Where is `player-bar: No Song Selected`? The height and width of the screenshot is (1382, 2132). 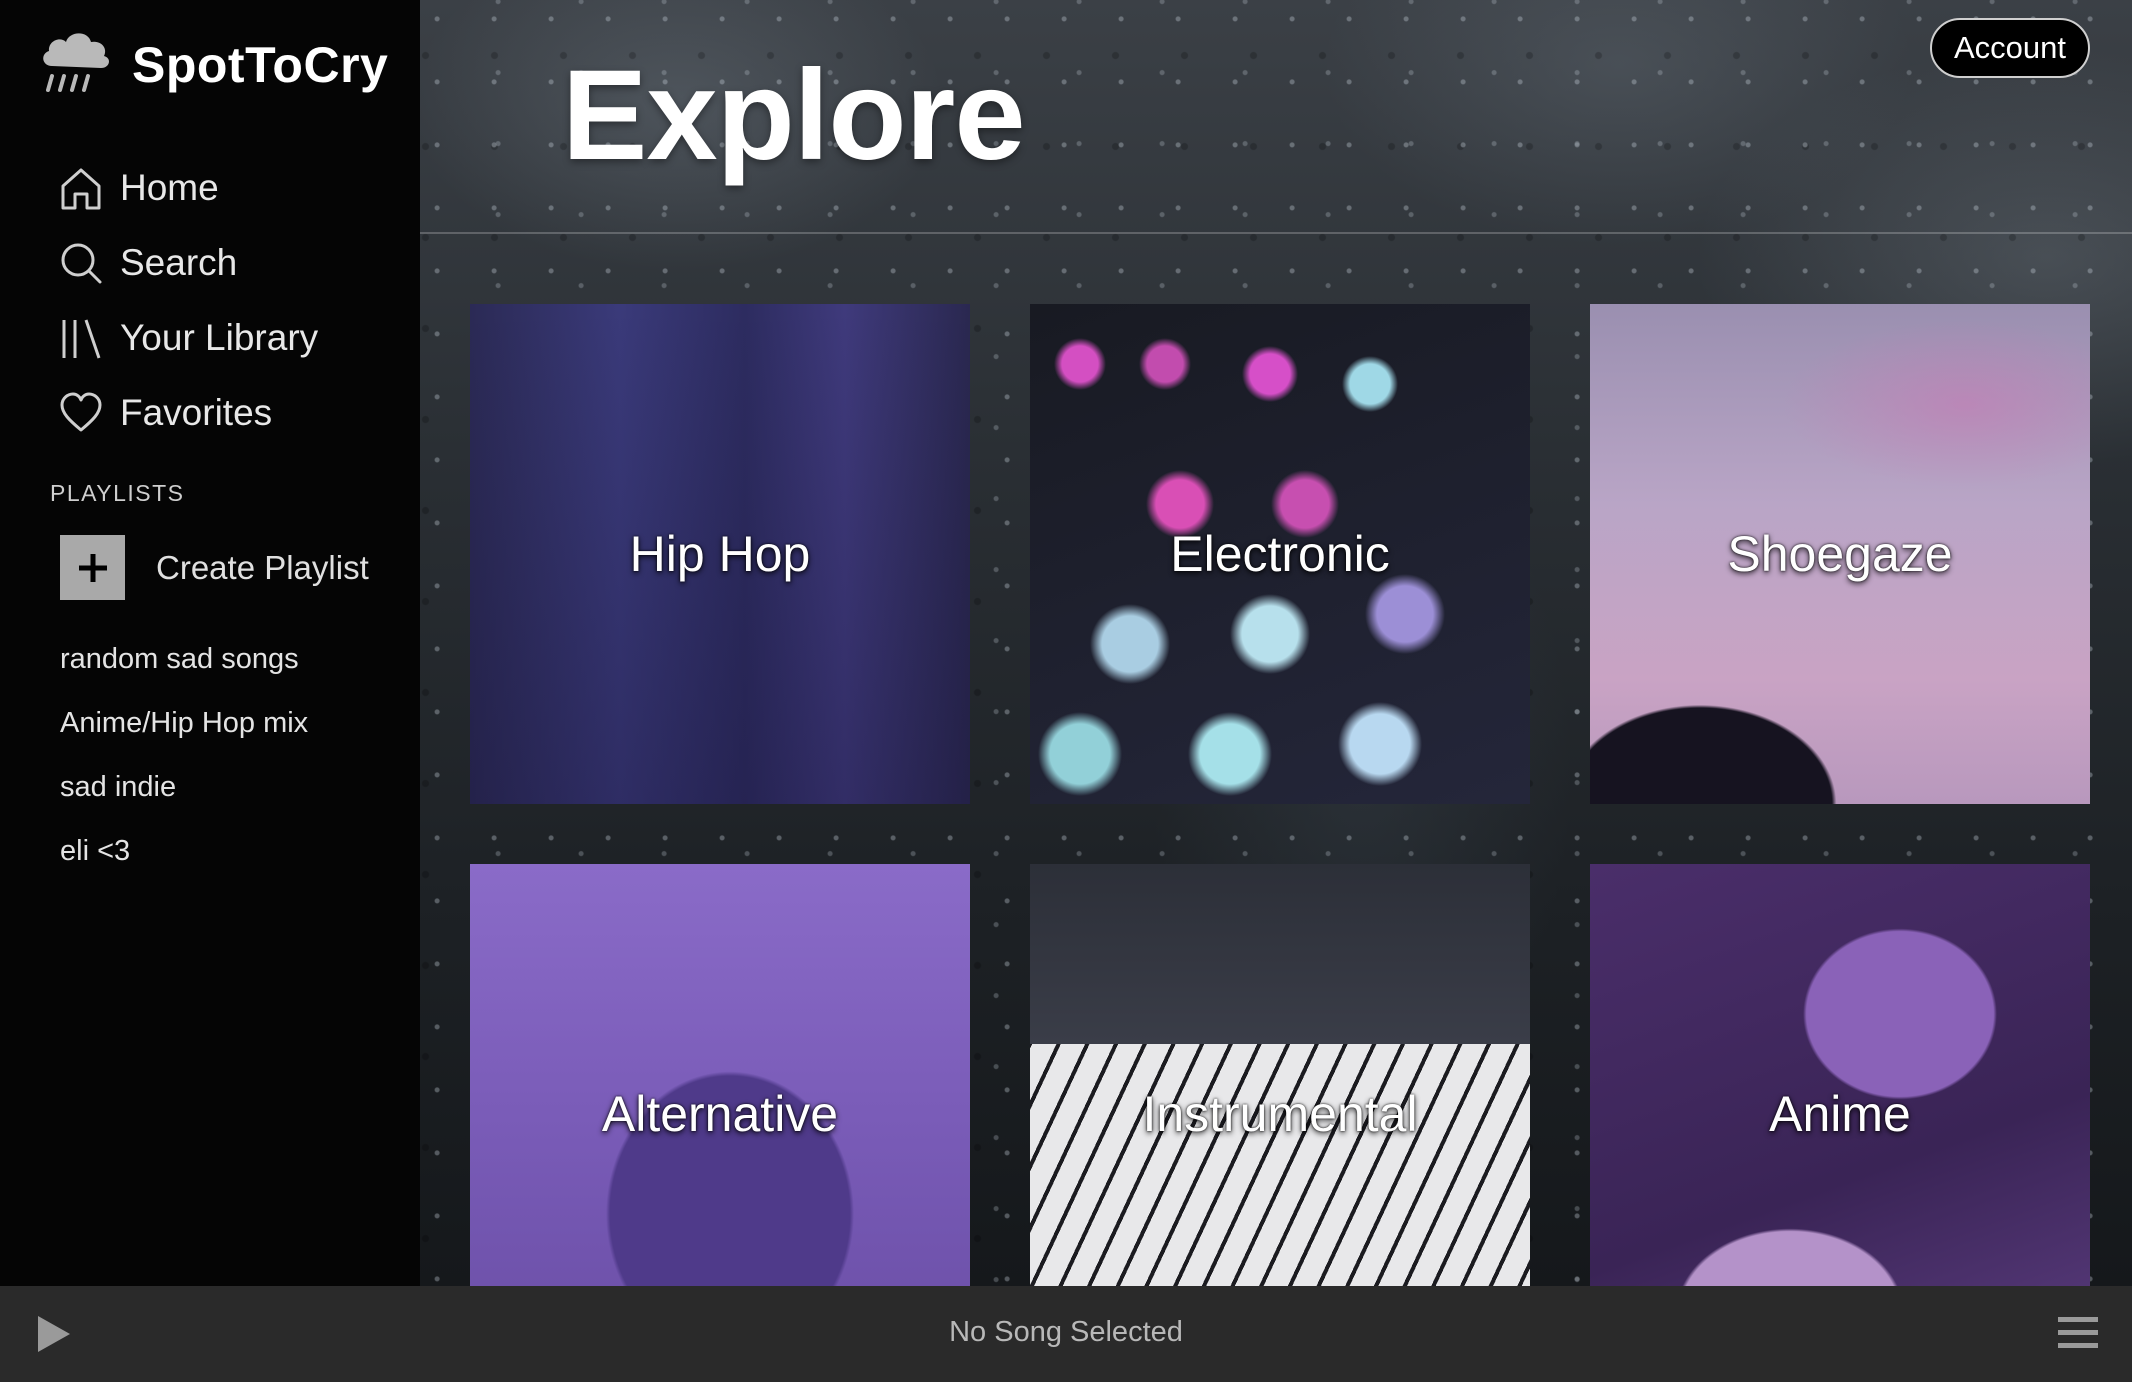 player-bar: No Song Selected is located at coordinates (1066, 1334).